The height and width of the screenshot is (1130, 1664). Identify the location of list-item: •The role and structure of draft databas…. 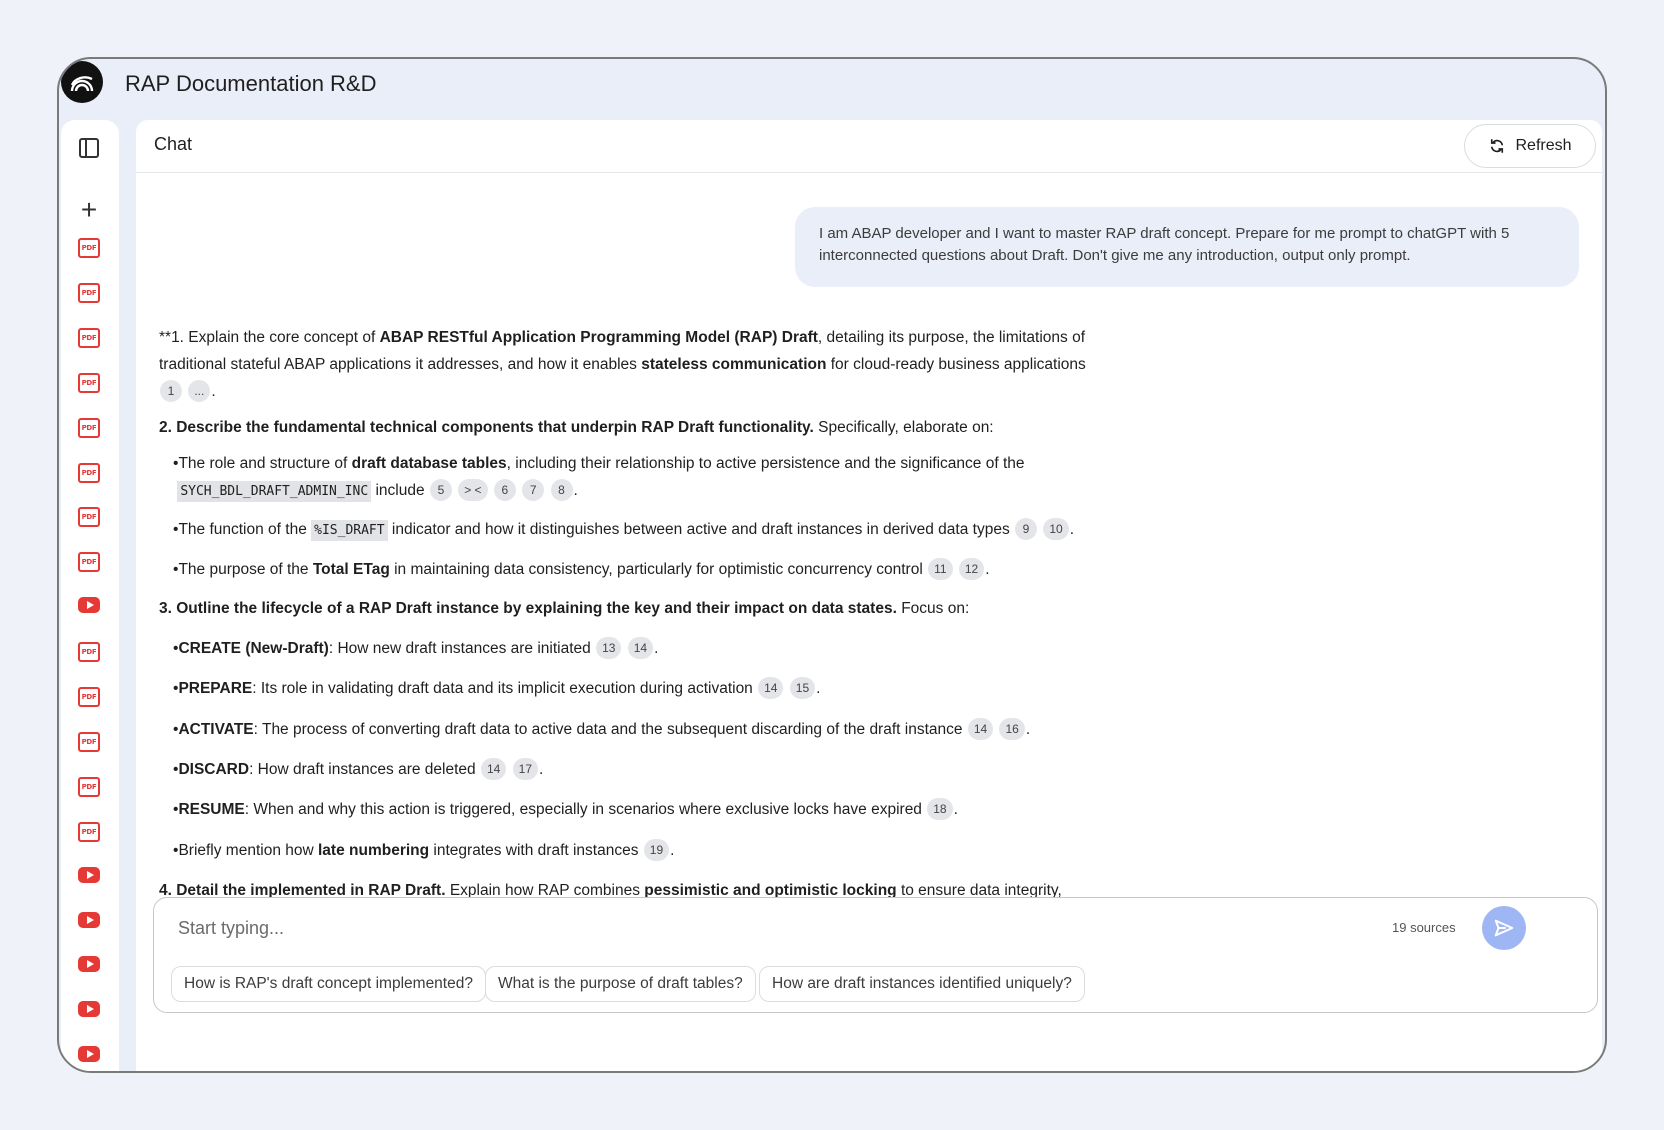
(599, 477).